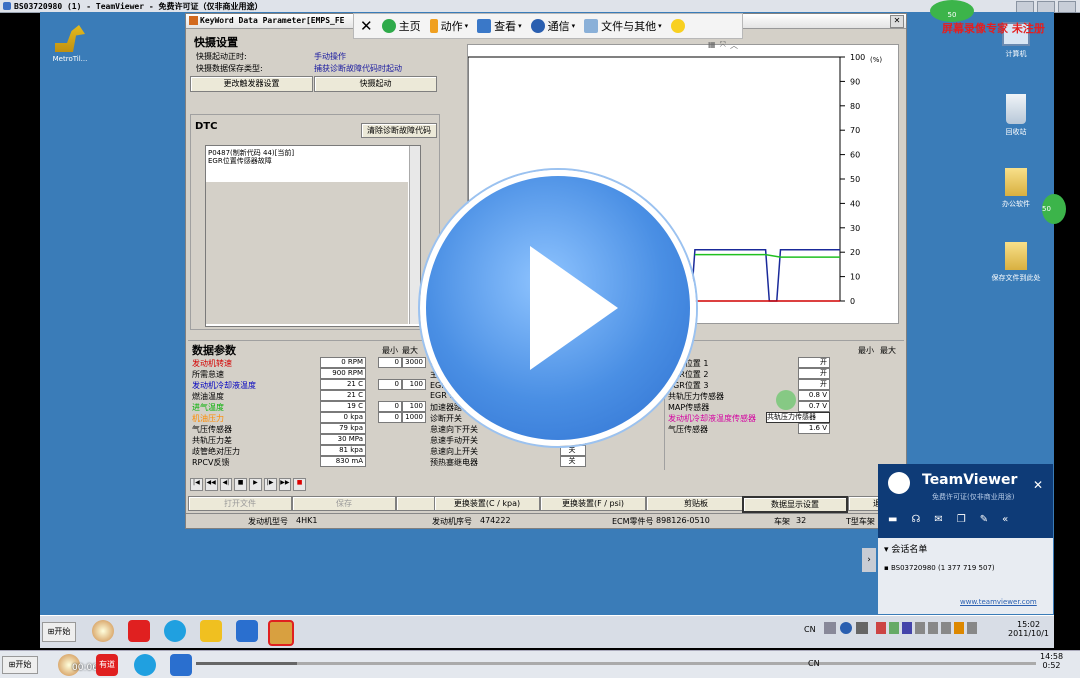 The image size is (1080, 678). I want to click on resize-icon: ⤧, so click(723, 45).